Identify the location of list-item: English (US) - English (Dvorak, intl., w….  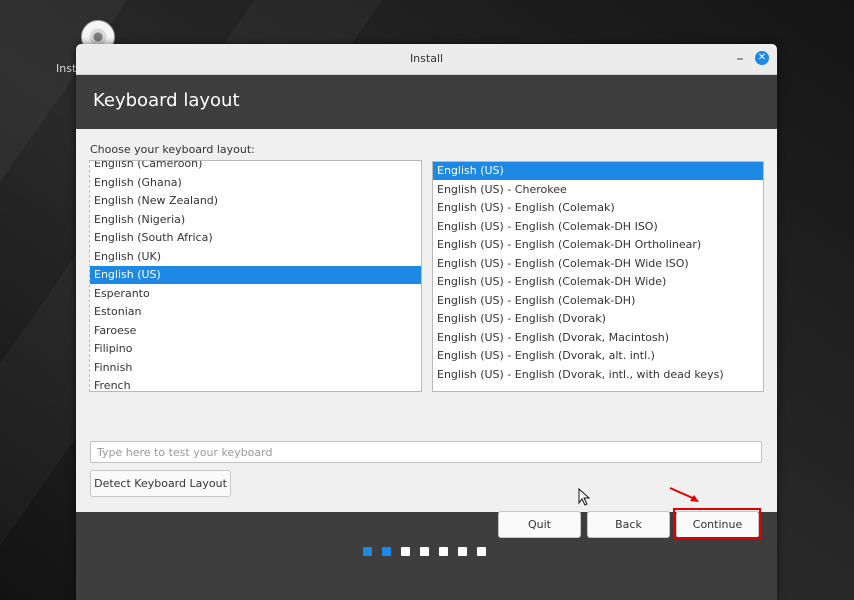
(598, 375).